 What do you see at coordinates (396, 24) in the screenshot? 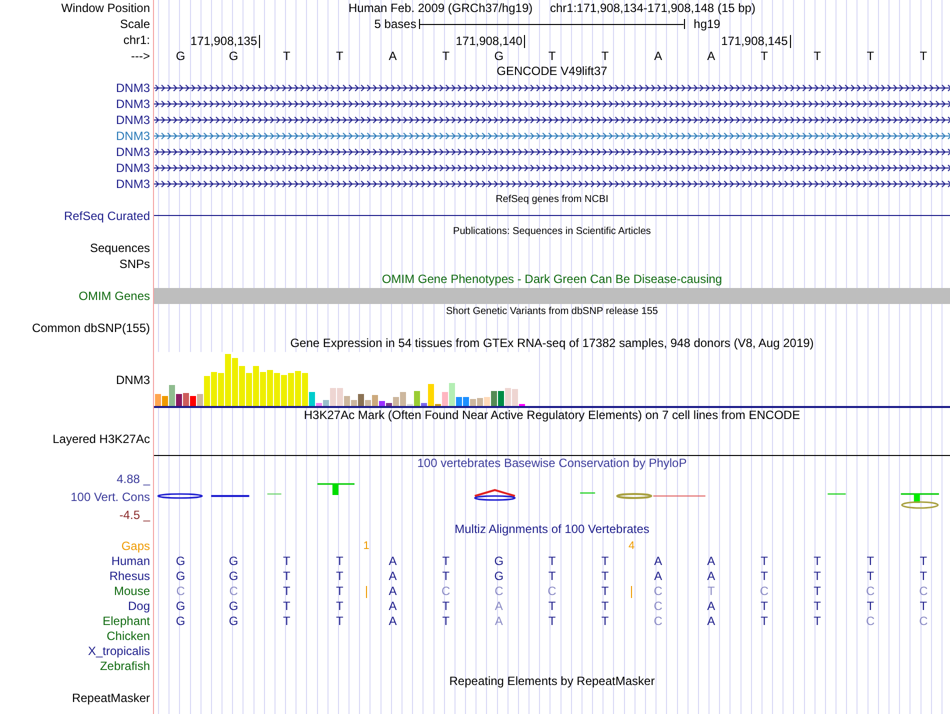
I see `scale-span-label: 5 bases` at bounding box center [396, 24].